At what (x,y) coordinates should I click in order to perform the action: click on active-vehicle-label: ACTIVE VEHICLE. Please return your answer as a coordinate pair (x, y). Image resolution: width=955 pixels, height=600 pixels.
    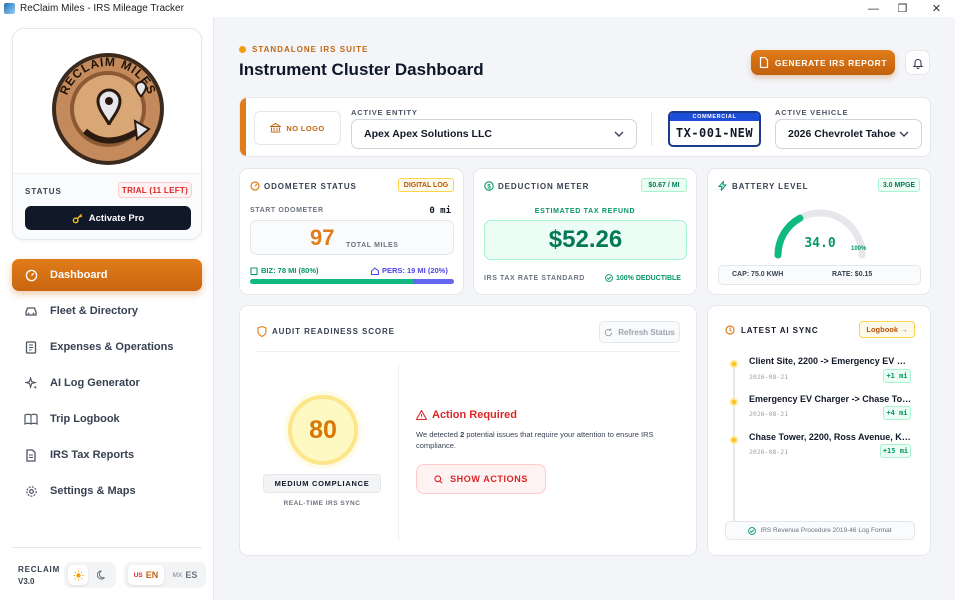
    Looking at the image, I should click on (812, 112).